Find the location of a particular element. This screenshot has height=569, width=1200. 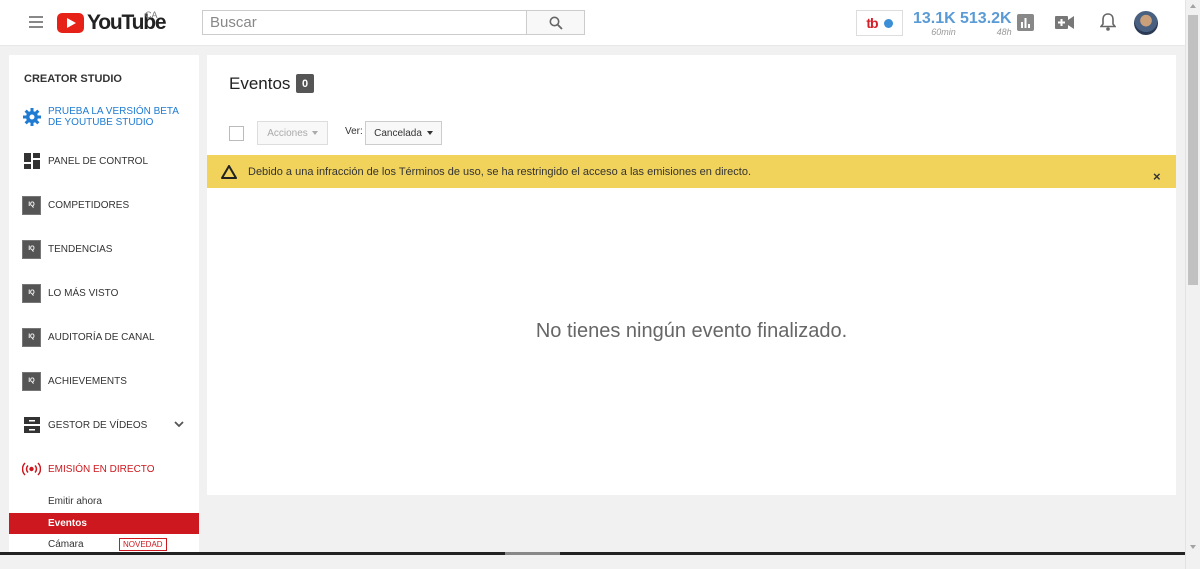

video-manager-icon is located at coordinates (31, 425).